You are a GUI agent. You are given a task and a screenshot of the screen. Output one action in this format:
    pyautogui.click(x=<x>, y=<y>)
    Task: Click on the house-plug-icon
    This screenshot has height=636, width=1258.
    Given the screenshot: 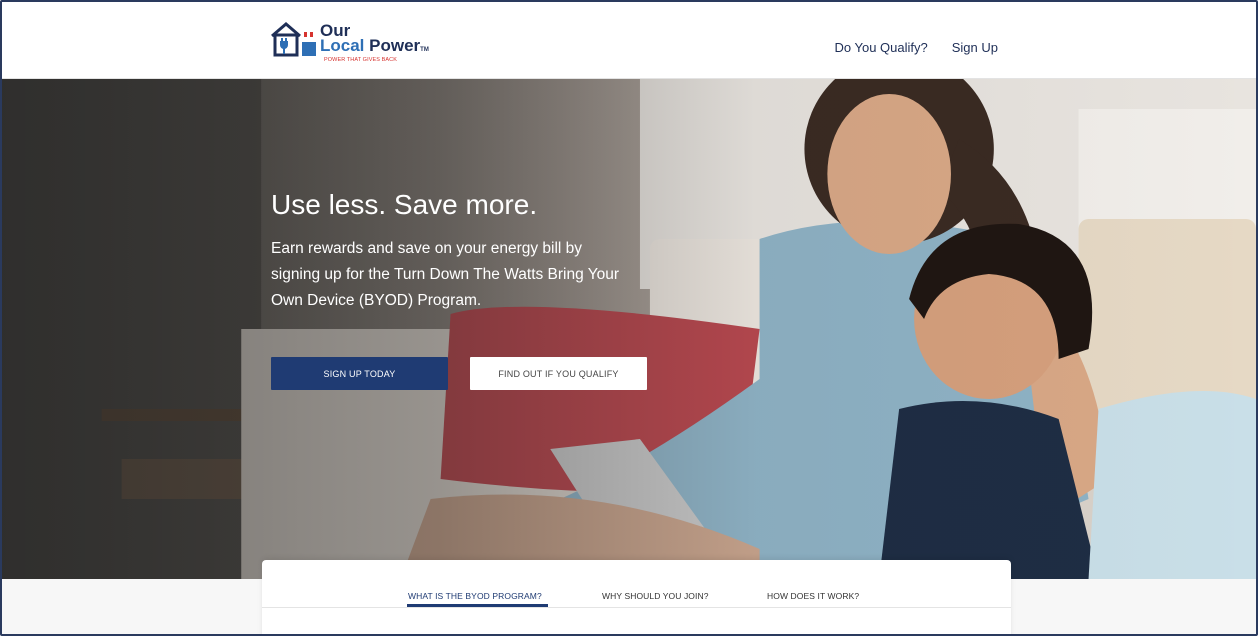 What is the action you would take?
    pyautogui.click(x=293, y=39)
    